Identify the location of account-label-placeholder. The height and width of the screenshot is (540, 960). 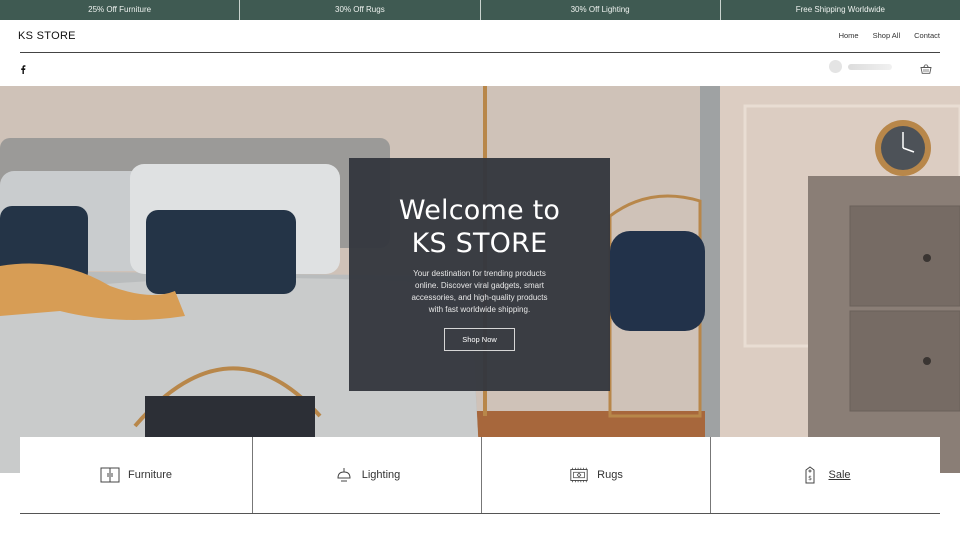
(870, 66).